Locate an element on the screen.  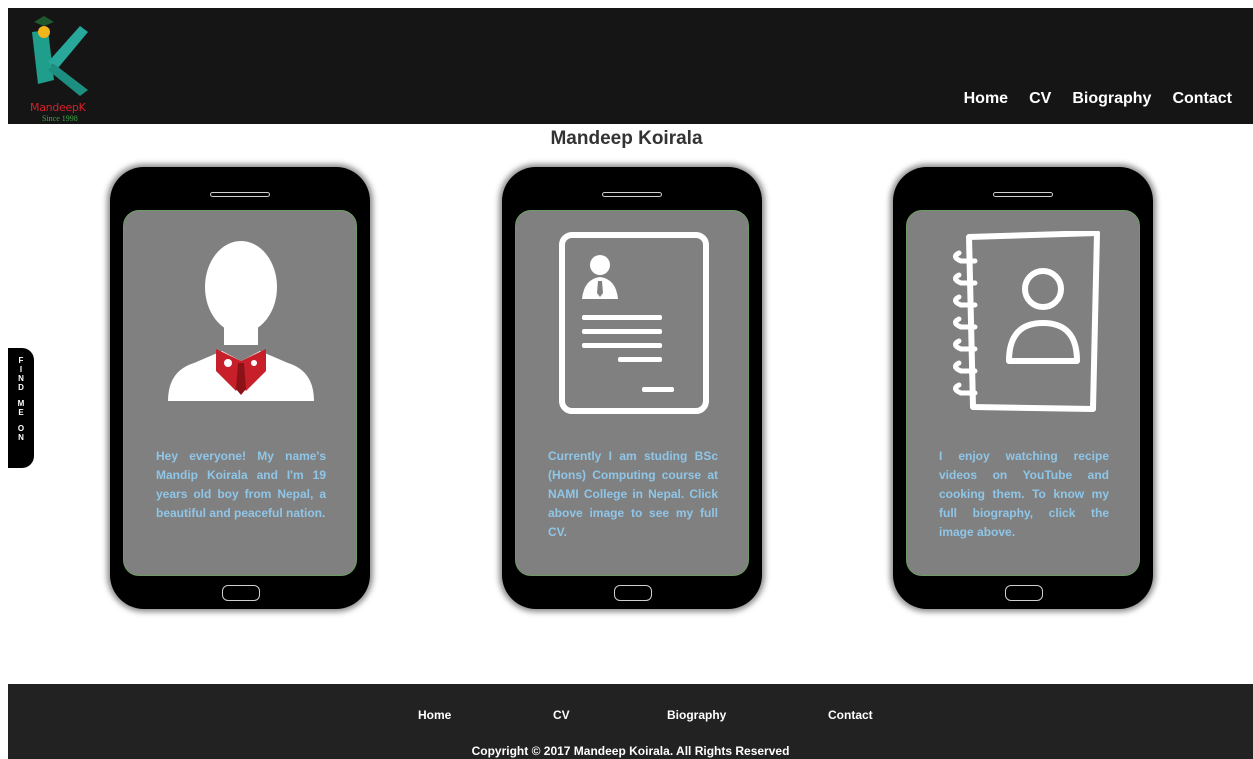
nav-contact-link: Contact is located at coordinates (1202, 99).